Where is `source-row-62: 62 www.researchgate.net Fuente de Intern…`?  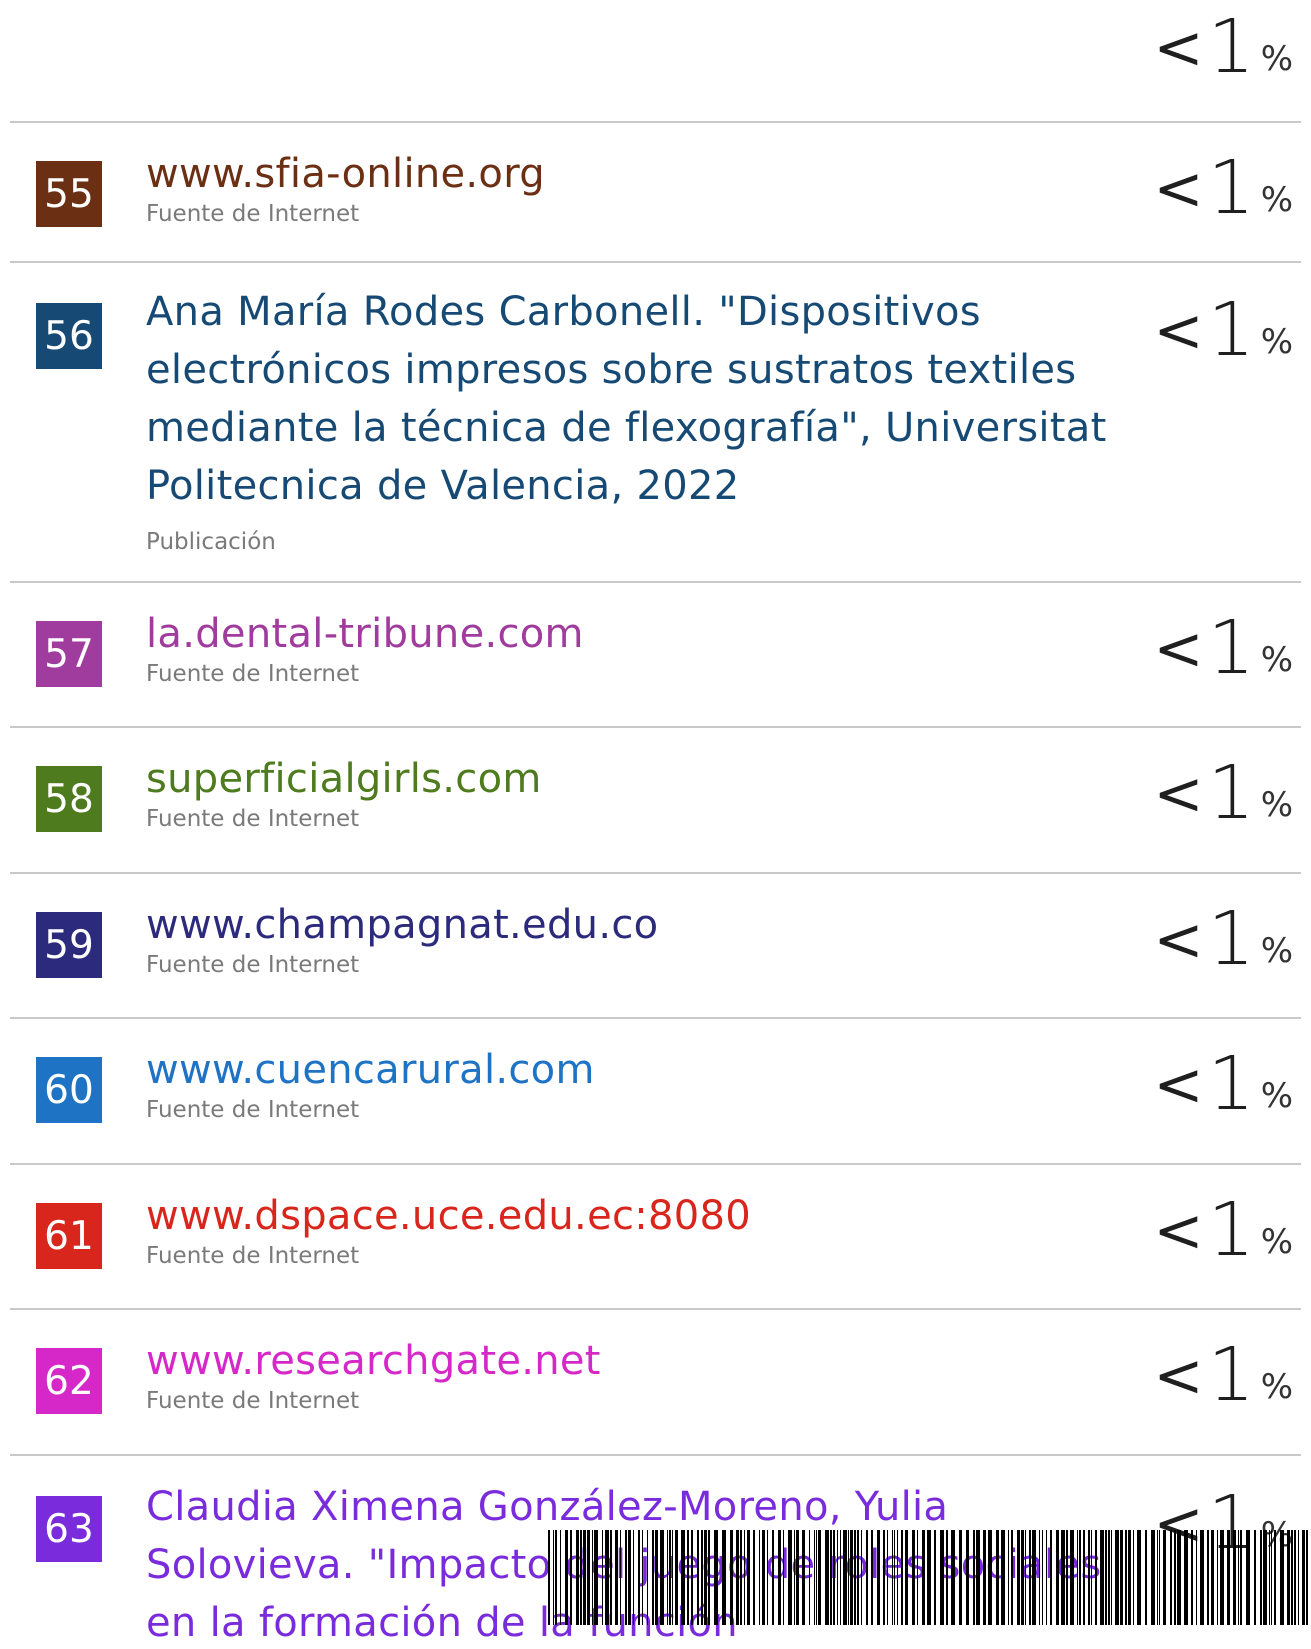
source-row-62: 62 www.researchgate.net Fuente de Intern… is located at coordinates (655, 1379).